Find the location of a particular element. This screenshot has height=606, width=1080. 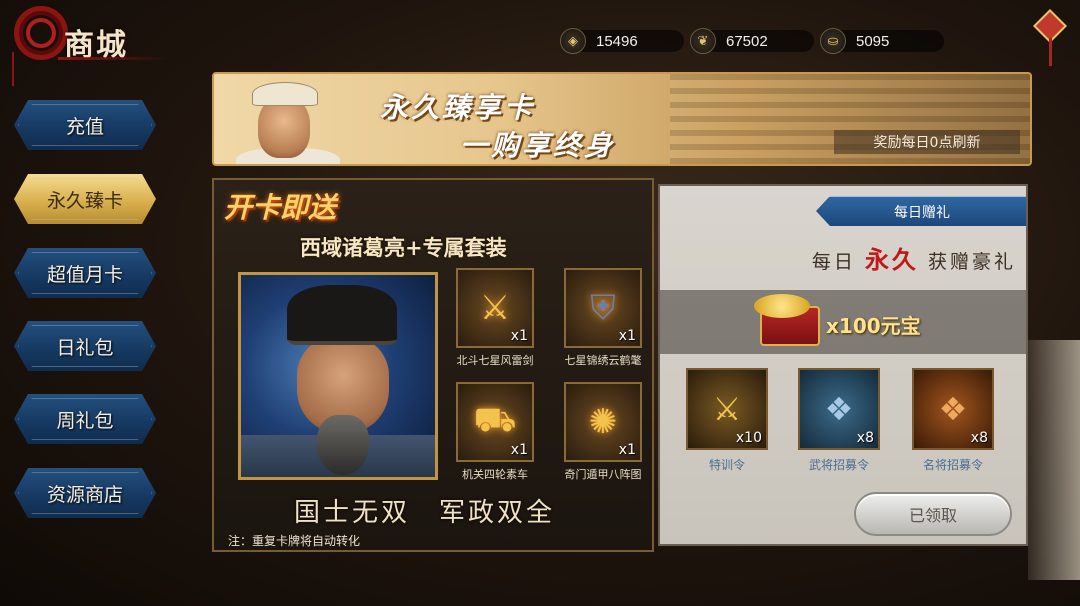

sidebar-item-label: 周礼包 is located at coordinates (85, 420).